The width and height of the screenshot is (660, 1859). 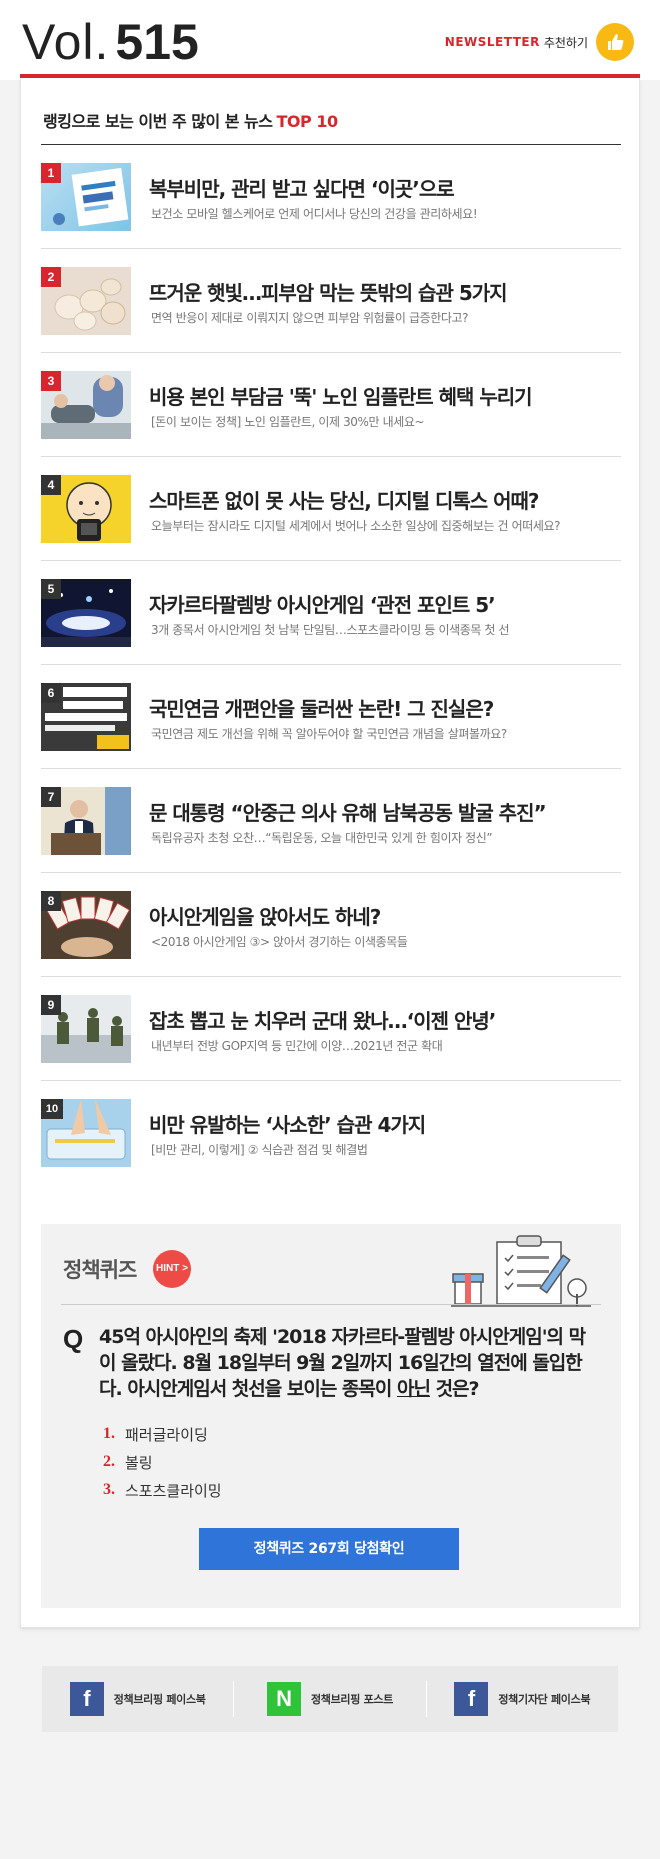 I want to click on naver-post-icon: N, so click(x=283, y=1699).